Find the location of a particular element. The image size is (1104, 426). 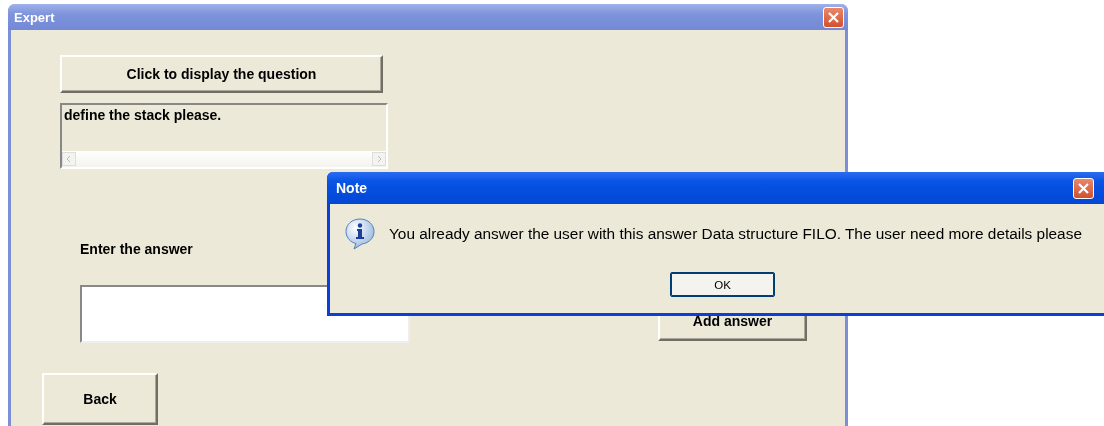

info-icon is located at coordinates (360, 234).